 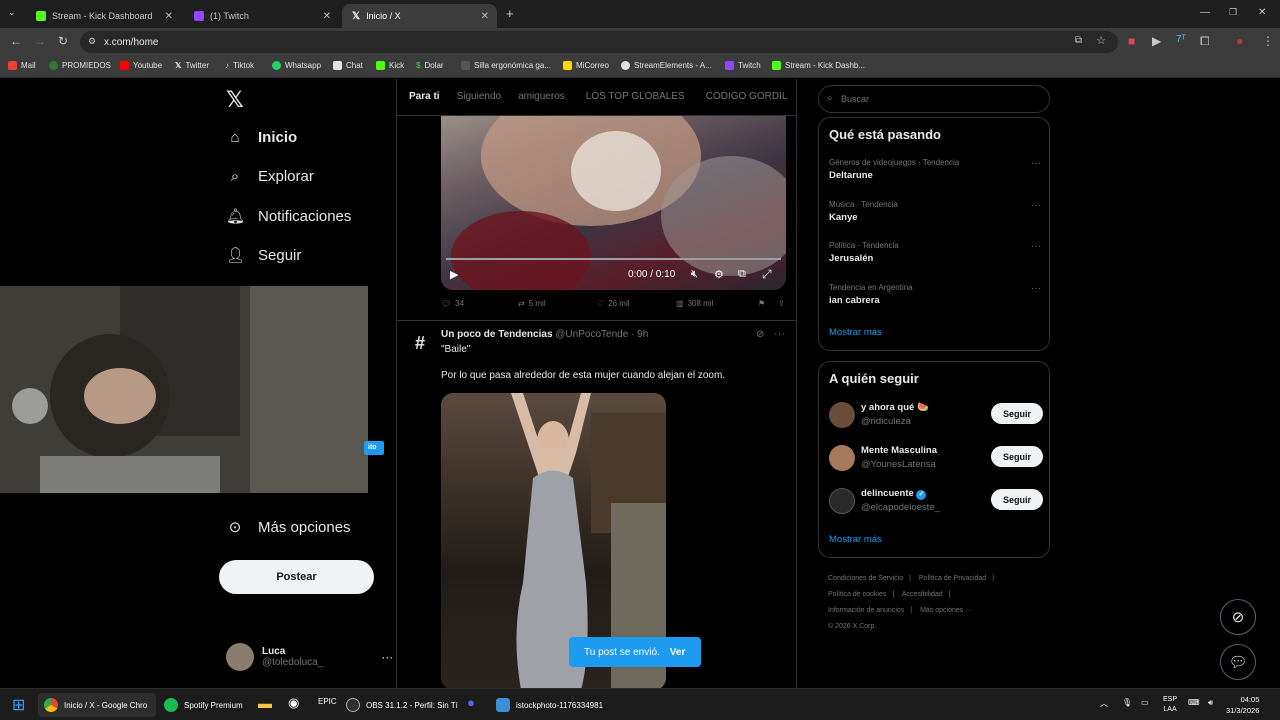 What do you see at coordinates (557, 303) in the screenshot?
I see `repost-button: ⇄ 5 mil` at bounding box center [557, 303].